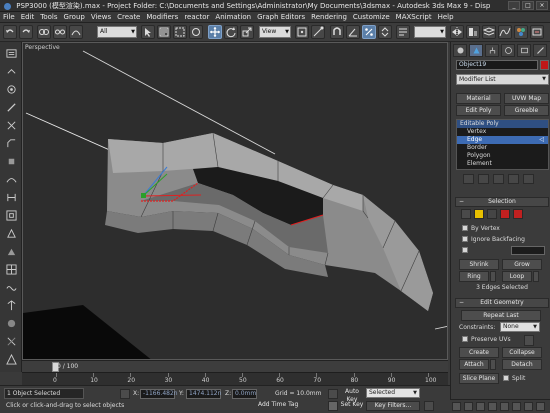 Image resolution: width=550 pixels, height=413 pixels. What do you see at coordinates (492, 406) in the screenshot?
I see `zoom-extents-all-icon` at bounding box center [492, 406].